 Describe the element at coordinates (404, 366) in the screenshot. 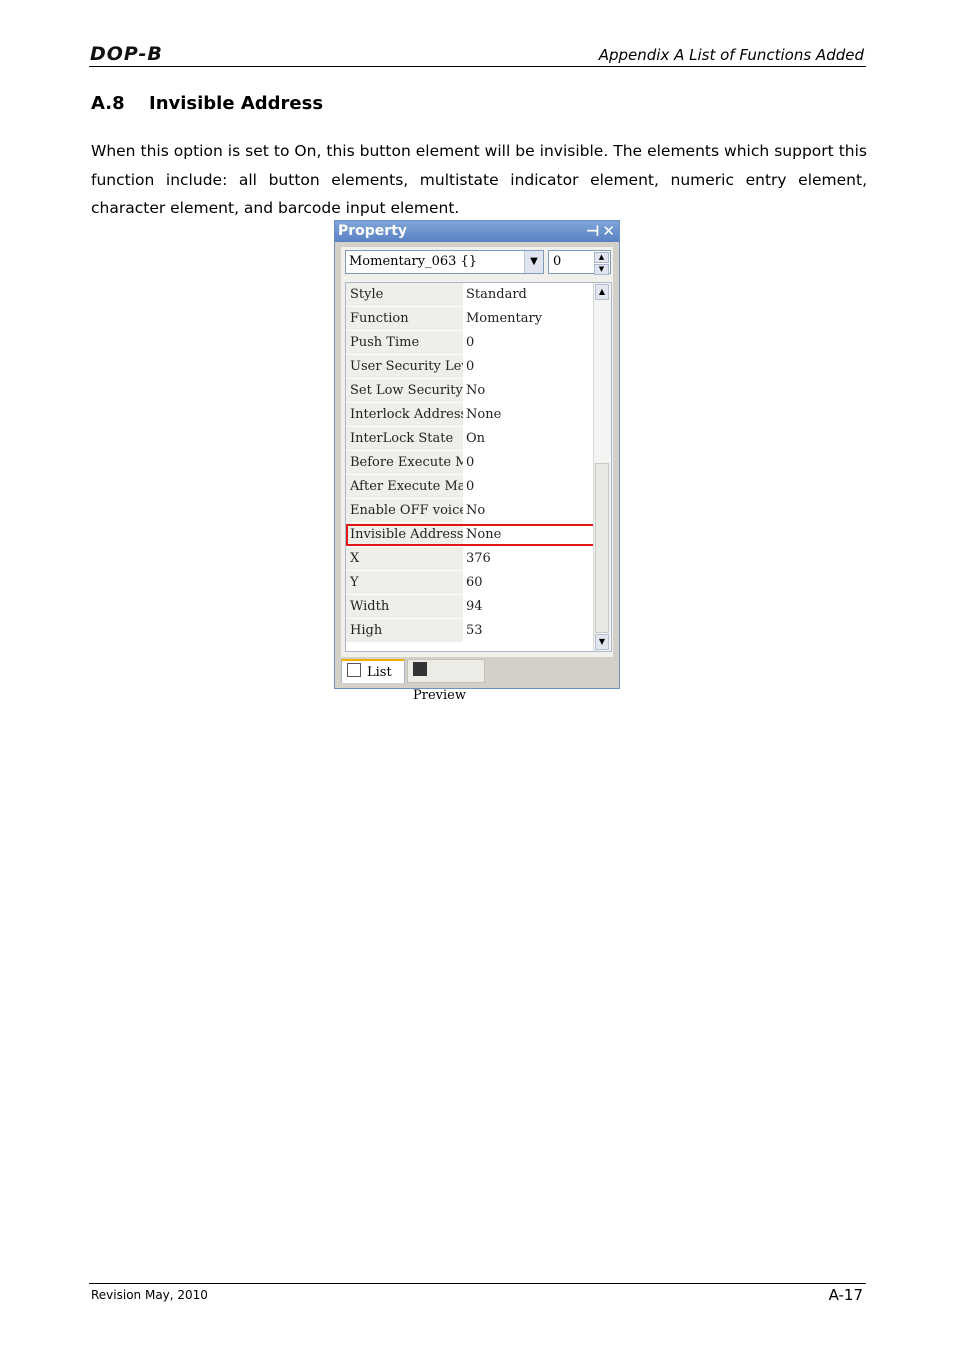

I see `property-key: User Security Level` at that location.